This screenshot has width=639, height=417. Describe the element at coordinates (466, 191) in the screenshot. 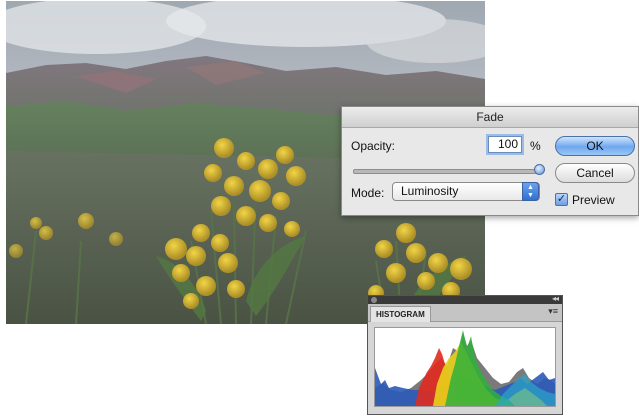

I see `mode-select: Luminosity ▲ ▼` at that location.